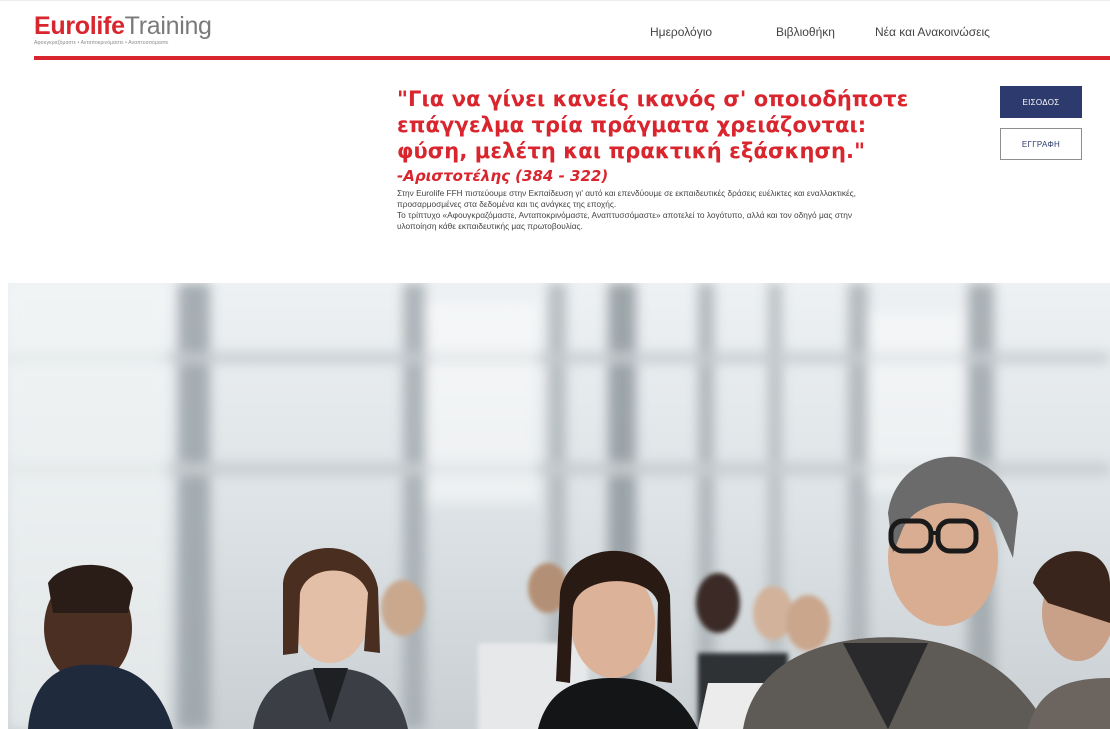  I want to click on nav-item-library: Βιβλιοθήκη, so click(805, 32).